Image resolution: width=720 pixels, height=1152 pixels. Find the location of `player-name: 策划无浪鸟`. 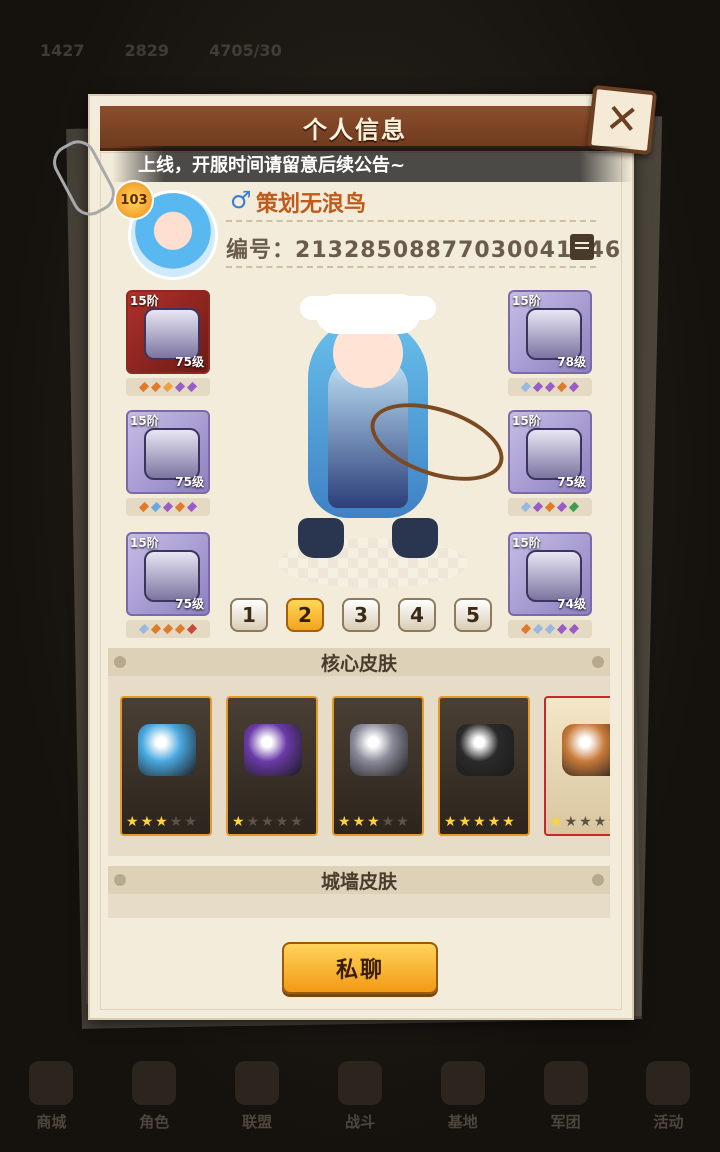

player-name: 策划无浪鸟 is located at coordinates (311, 204).